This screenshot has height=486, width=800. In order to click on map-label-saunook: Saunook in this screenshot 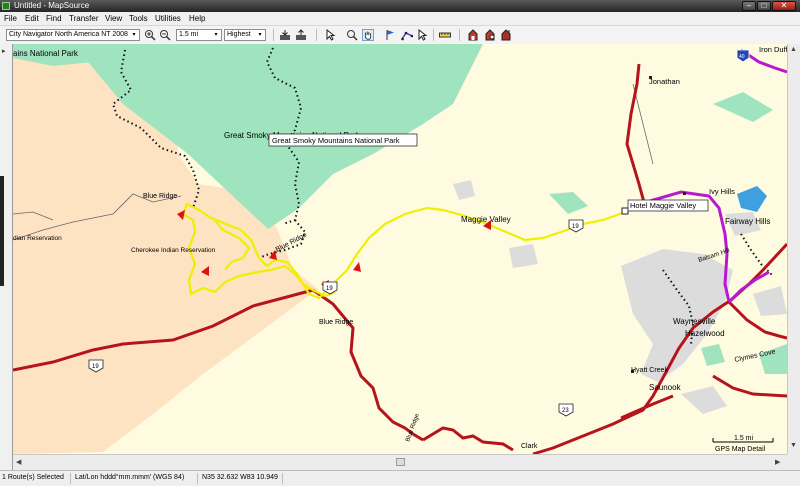, I will do `click(665, 387)`.